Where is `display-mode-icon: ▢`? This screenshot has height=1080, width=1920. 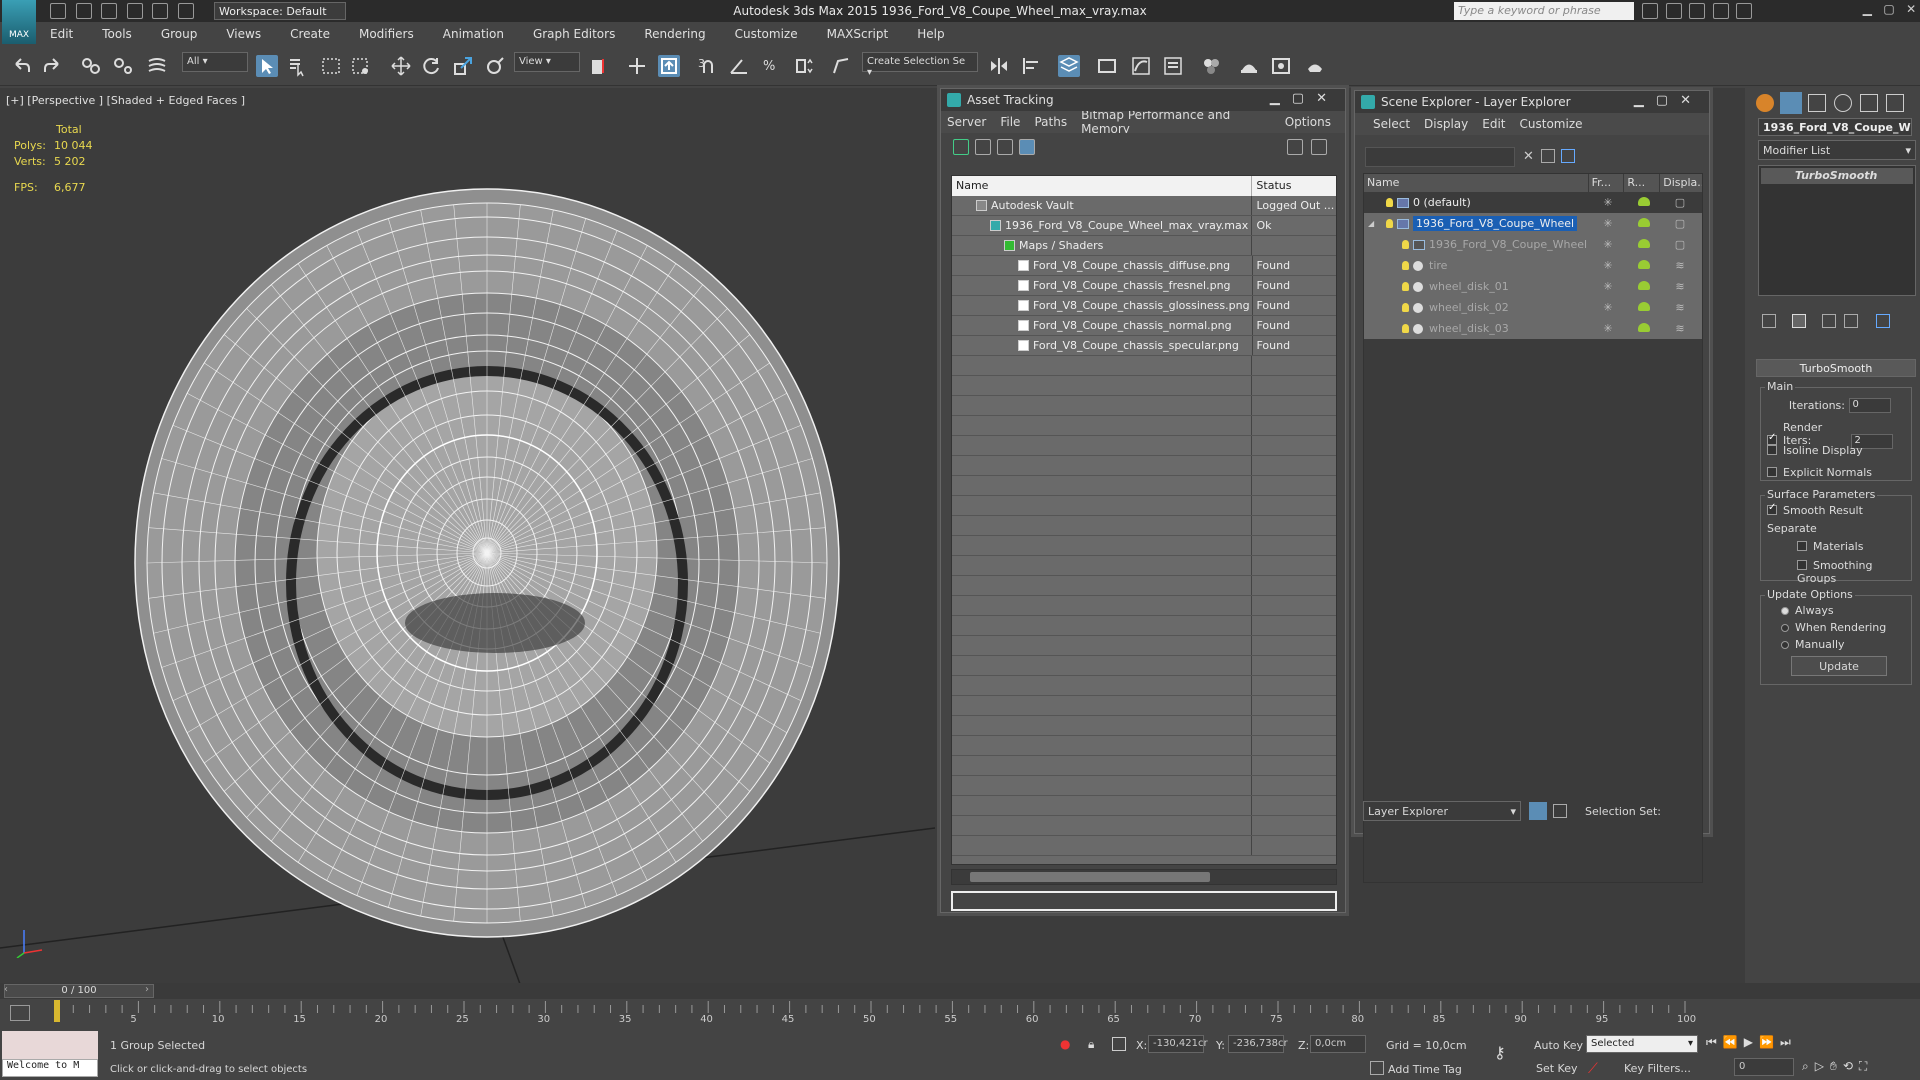 display-mode-icon: ▢ is located at coordinates (1680, 244).